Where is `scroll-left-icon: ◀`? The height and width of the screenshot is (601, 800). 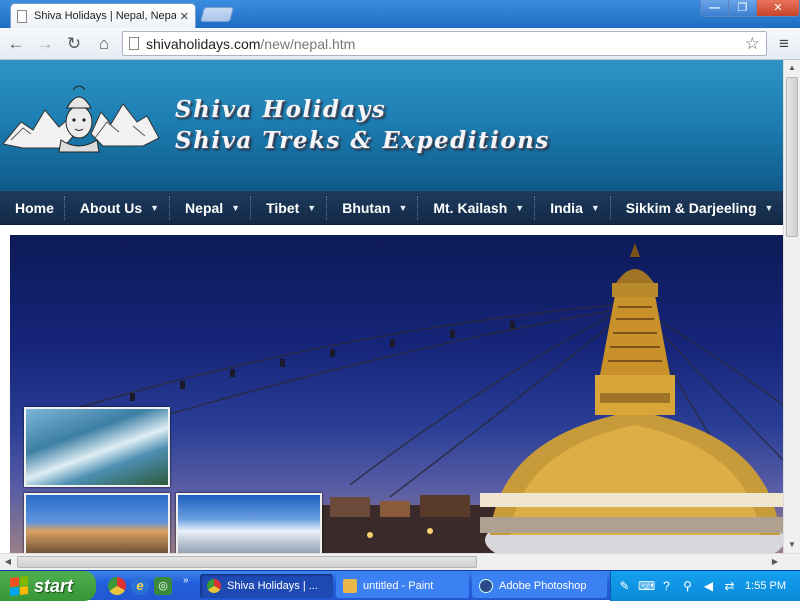 scroll-left-icon: ◀ is located at coordinates (8, 562).